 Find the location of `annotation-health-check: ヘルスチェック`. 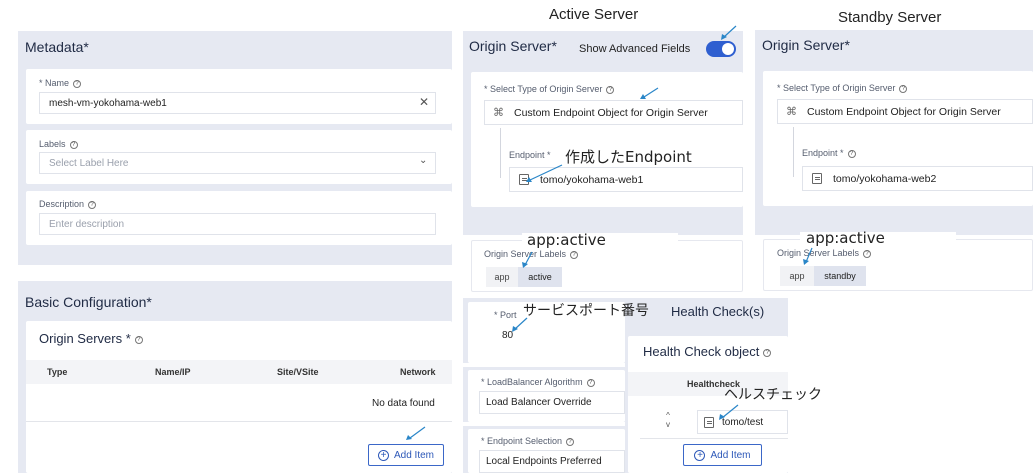

annotation-health-check: ヘルスチェック is located at coordinates (773, 395).